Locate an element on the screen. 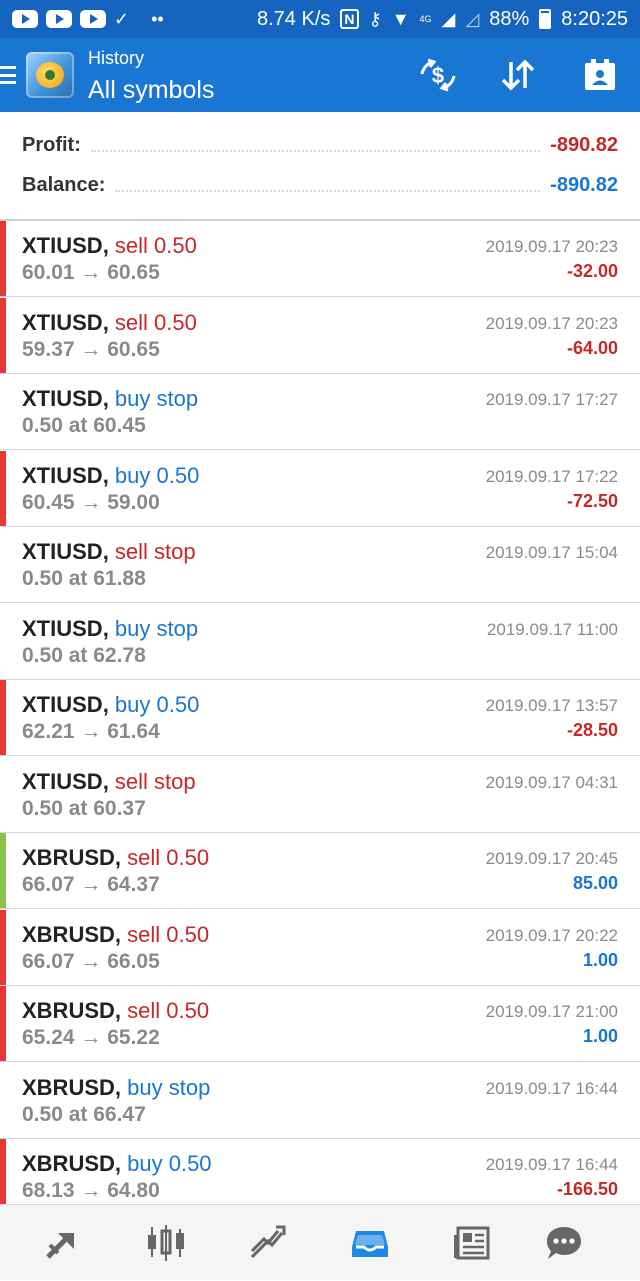 The height and width of the screenshot is (1281, 640). trade-time: 2019.09.17 11:00 is located at coordinates (552, 629).